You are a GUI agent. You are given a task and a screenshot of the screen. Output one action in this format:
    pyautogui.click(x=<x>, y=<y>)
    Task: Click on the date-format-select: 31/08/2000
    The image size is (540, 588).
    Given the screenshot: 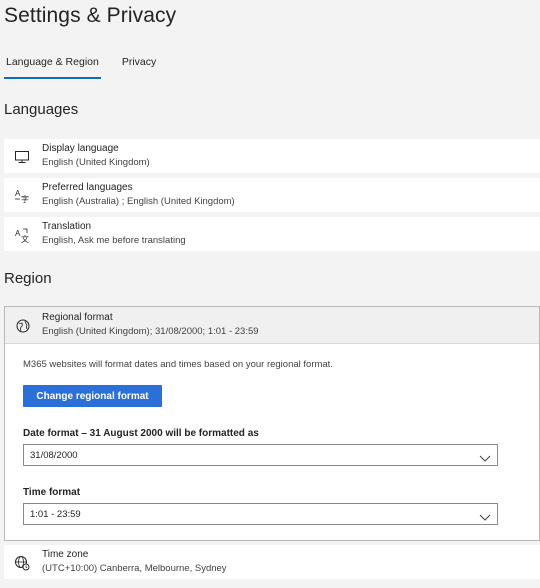 What is the action you would take?
    pyautogui.click(x=260, y=455)
    